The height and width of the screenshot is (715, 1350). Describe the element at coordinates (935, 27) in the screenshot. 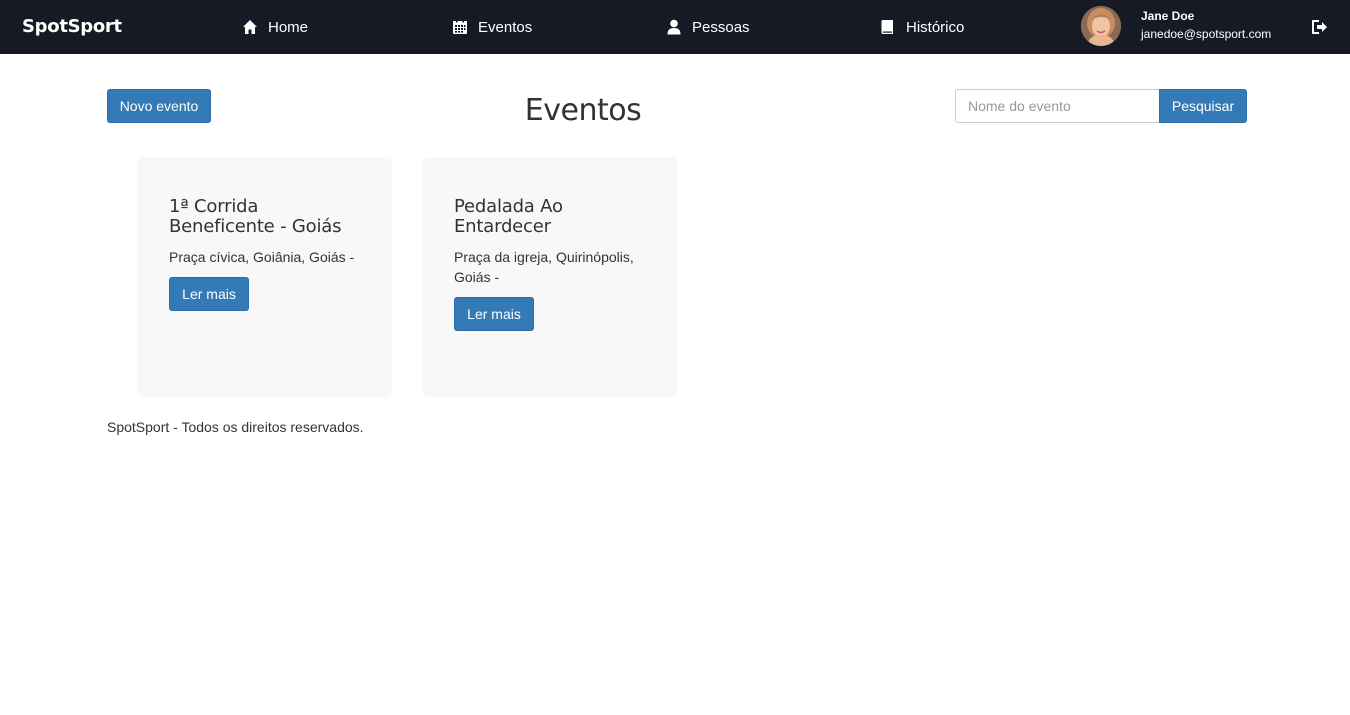

I see `nav-item-label: Histórico` at that location.